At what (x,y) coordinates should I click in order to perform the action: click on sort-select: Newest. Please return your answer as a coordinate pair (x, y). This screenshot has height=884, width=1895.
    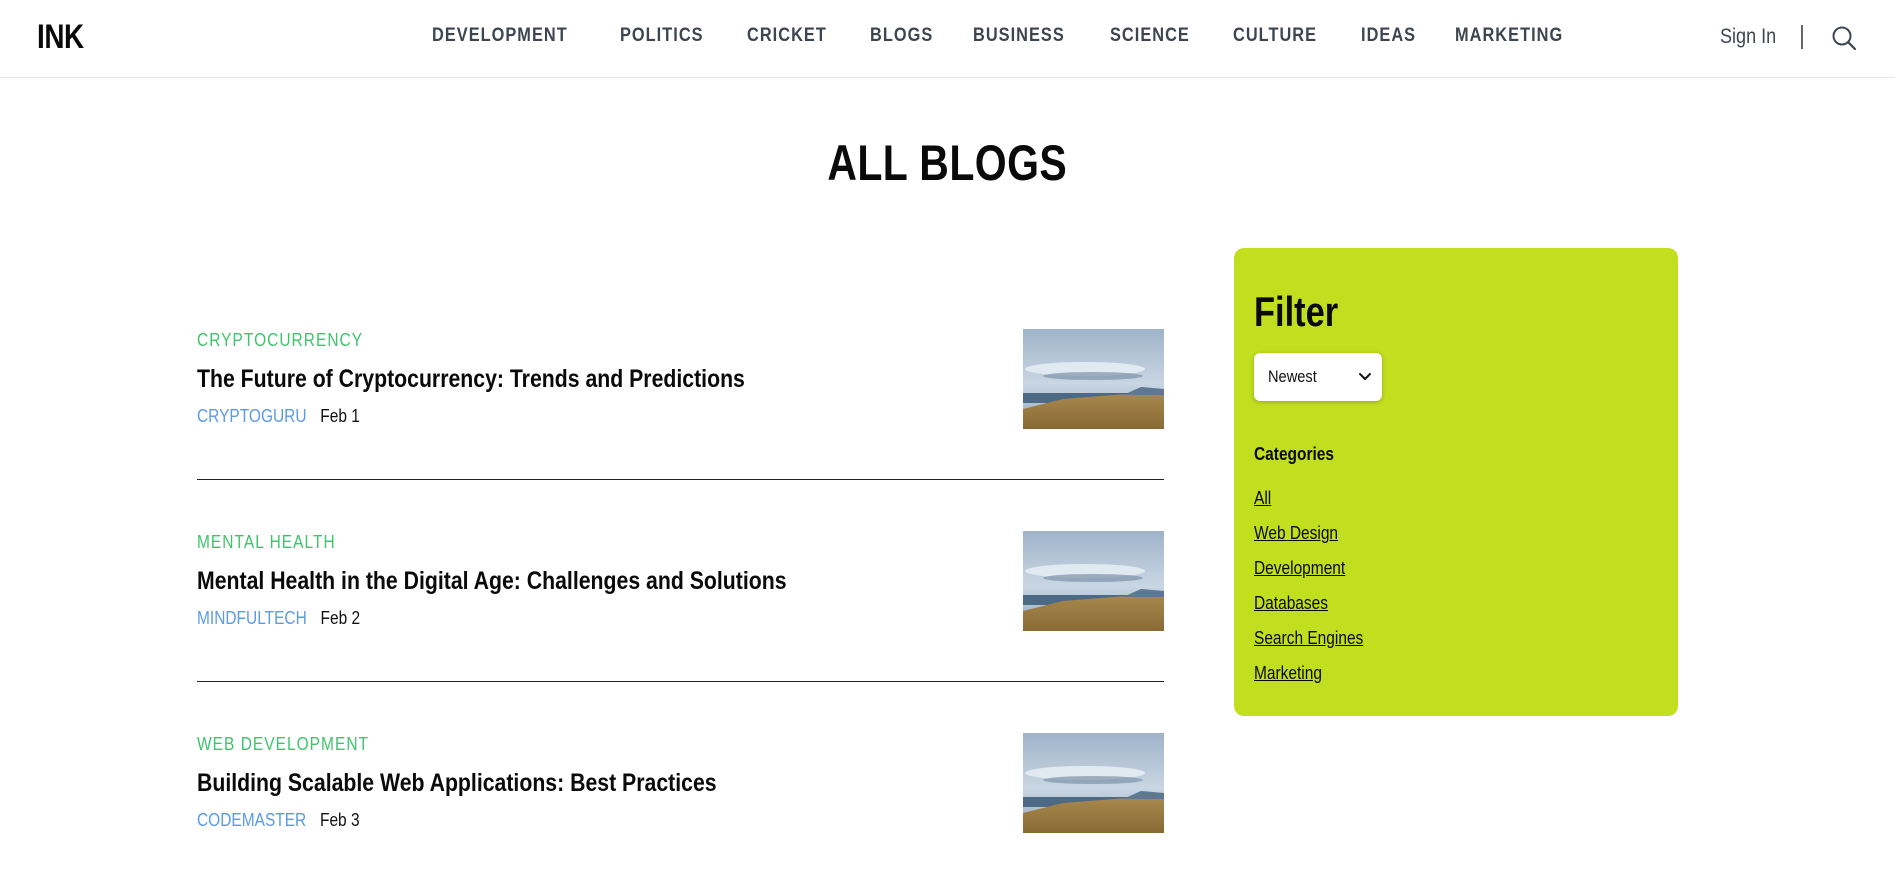
    Looking at the image, I should click on (1318, 377).